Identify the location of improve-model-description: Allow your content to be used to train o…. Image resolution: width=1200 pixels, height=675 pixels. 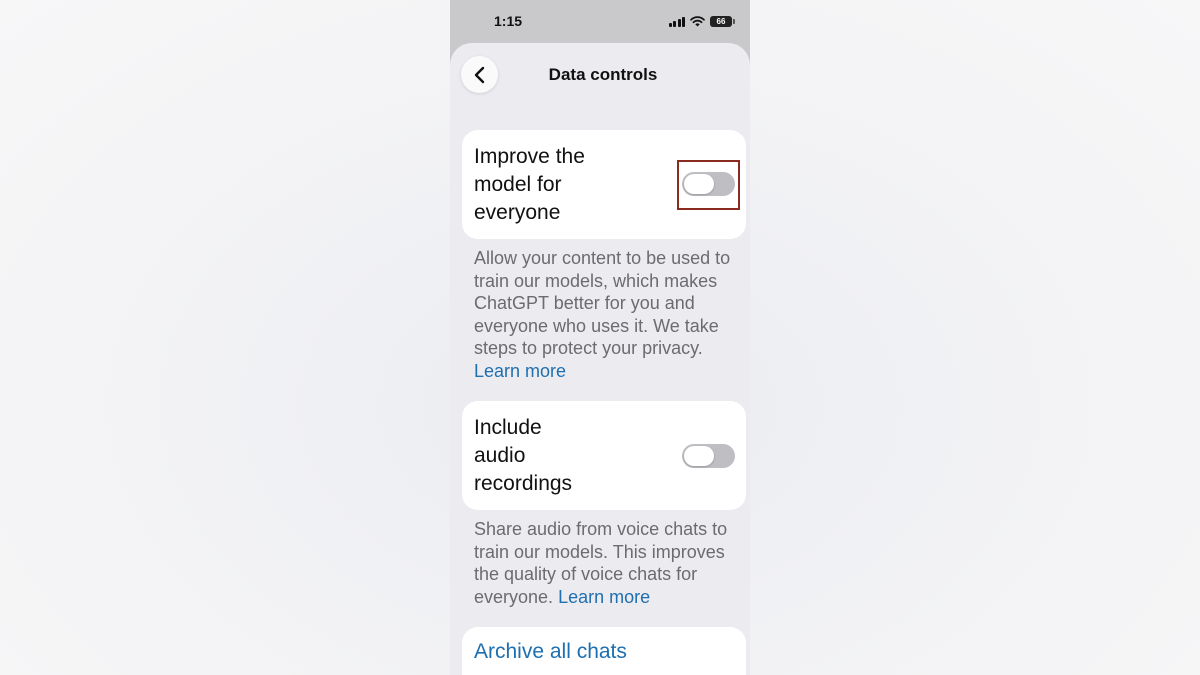
(602, 314).